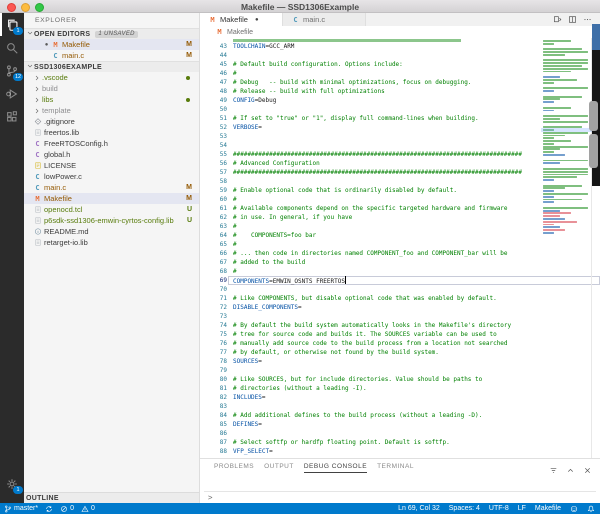 Image resolution: width=600 pixels, height=514 pixels. What do you see at coordinates (111, 187) in the screenshot?
I see `tree-file-main.c: Cmain.c M` at bounding box center [111, 187].